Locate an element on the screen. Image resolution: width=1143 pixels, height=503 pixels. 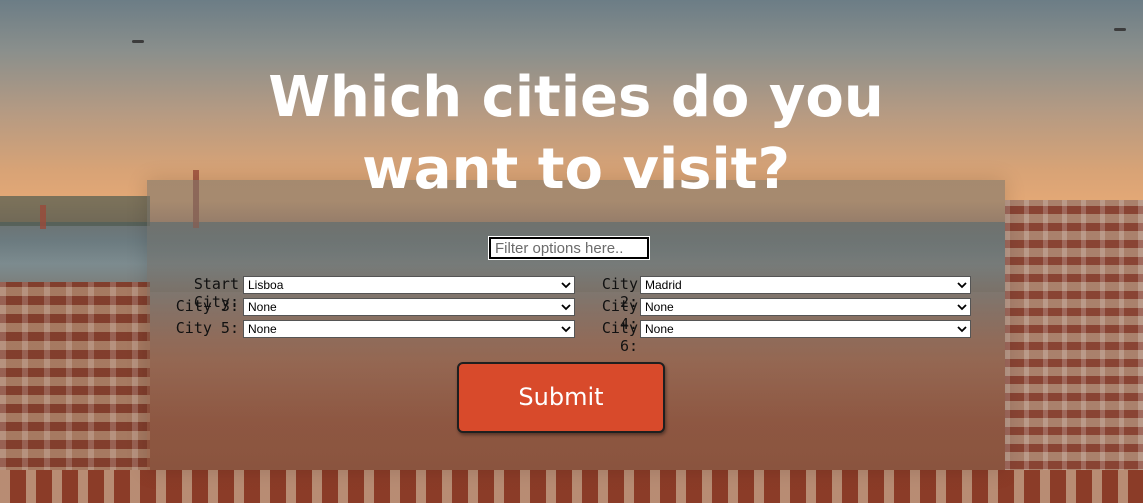
filter-options-input is located at coordinates (569, 248).